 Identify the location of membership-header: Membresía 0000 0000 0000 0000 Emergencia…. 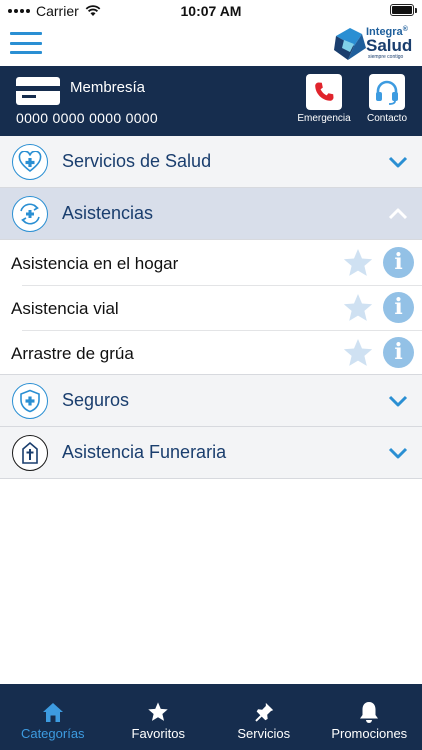
(211, 101).